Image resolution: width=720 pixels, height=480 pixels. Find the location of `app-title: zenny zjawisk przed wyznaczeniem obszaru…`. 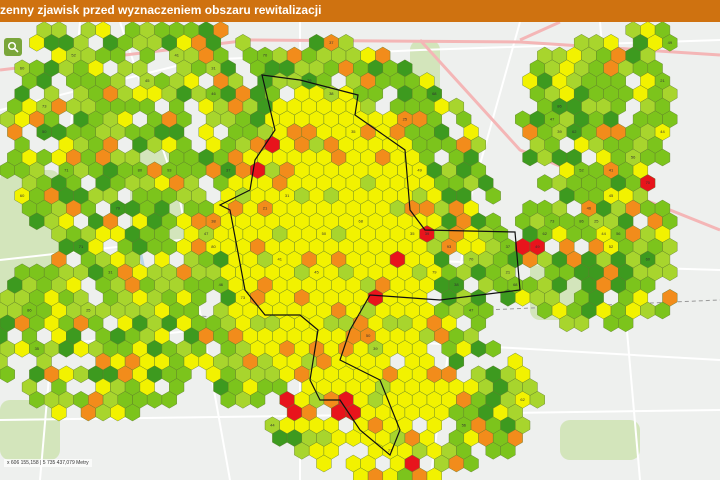

app-title: zenny zjawisk przed wyznaczeniem obszaru… is located at coordinates (161, 10).